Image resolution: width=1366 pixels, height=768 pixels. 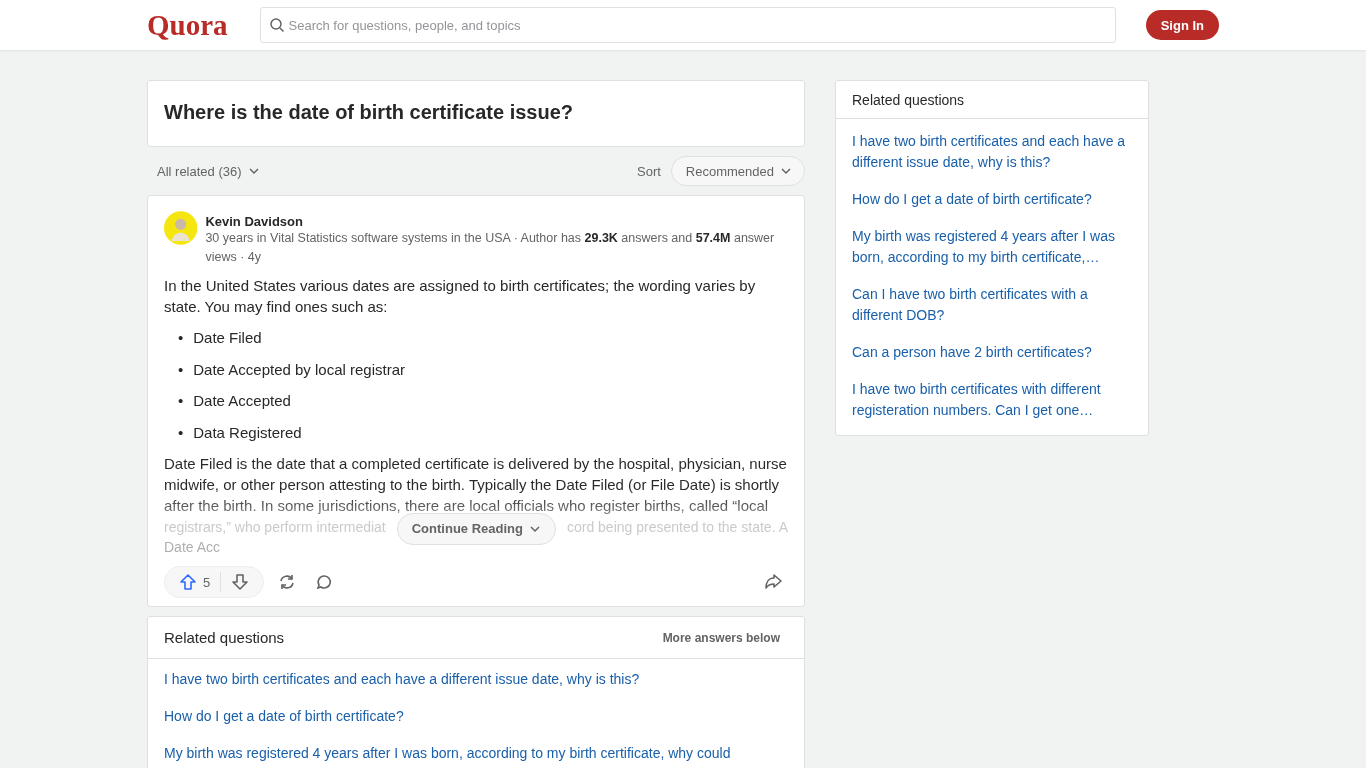 What do you see at coordinates (368, 112) in the screenshot?
I see `question-title: Where is the date of birth certificate issue?` at bounding box center [368, 112].